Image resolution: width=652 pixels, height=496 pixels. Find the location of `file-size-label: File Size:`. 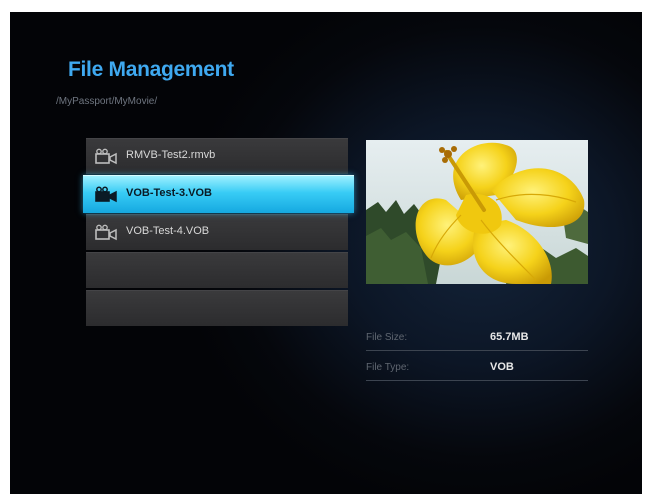

file-size-label: File Size: is located at coordinates (387, 337).